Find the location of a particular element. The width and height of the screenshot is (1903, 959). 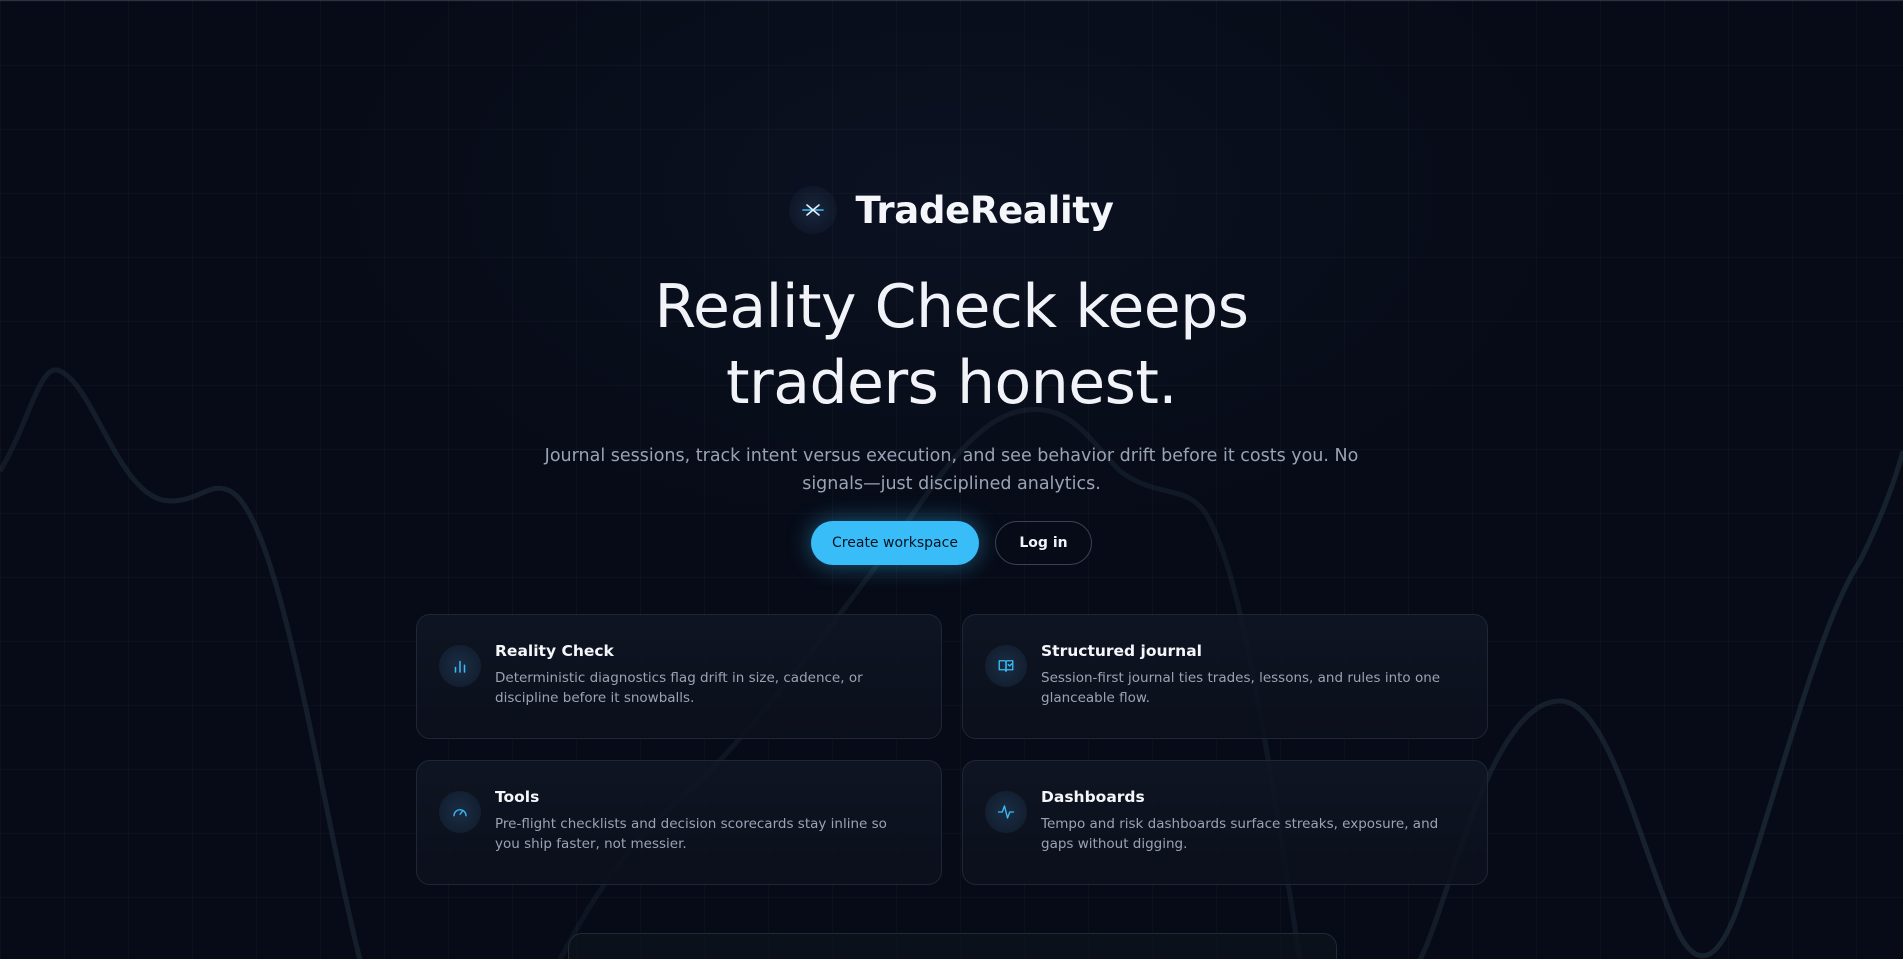

gauge-icon is located at coordinates (460, 812).